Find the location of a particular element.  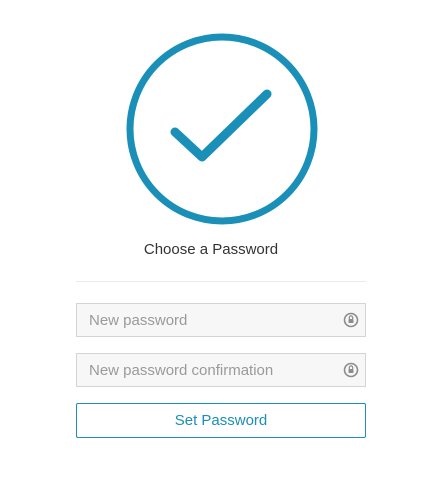

confirm-password-input is located at coordinates (205, 370).